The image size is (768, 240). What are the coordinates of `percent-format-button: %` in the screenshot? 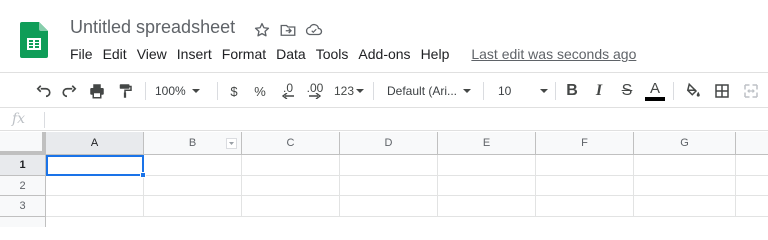 It's located at (260, 91).